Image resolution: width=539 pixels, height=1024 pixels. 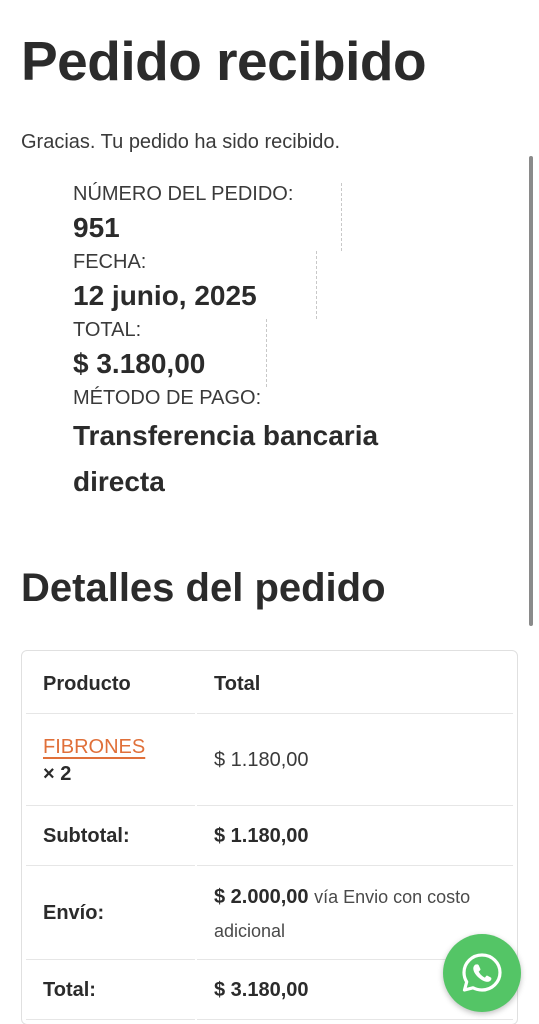 I want to click on table-row: Total: $ 3.180,00, so click(x=269, y=991).